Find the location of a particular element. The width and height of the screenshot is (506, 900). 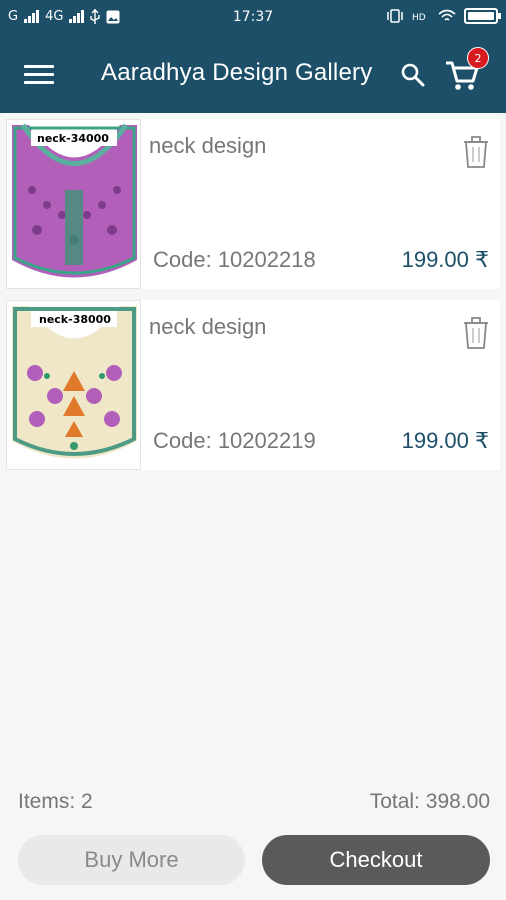

status-right: HD is located at coordinates (443, 16).